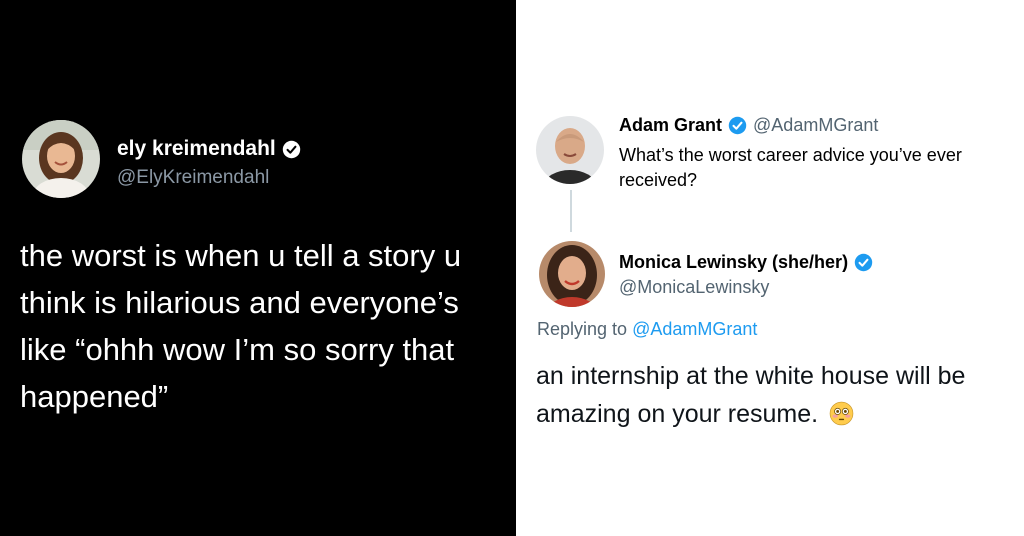 This screenshot has width=1024, height=536. I want to click on flushed-face-emoji-icon, so click(841, 412).